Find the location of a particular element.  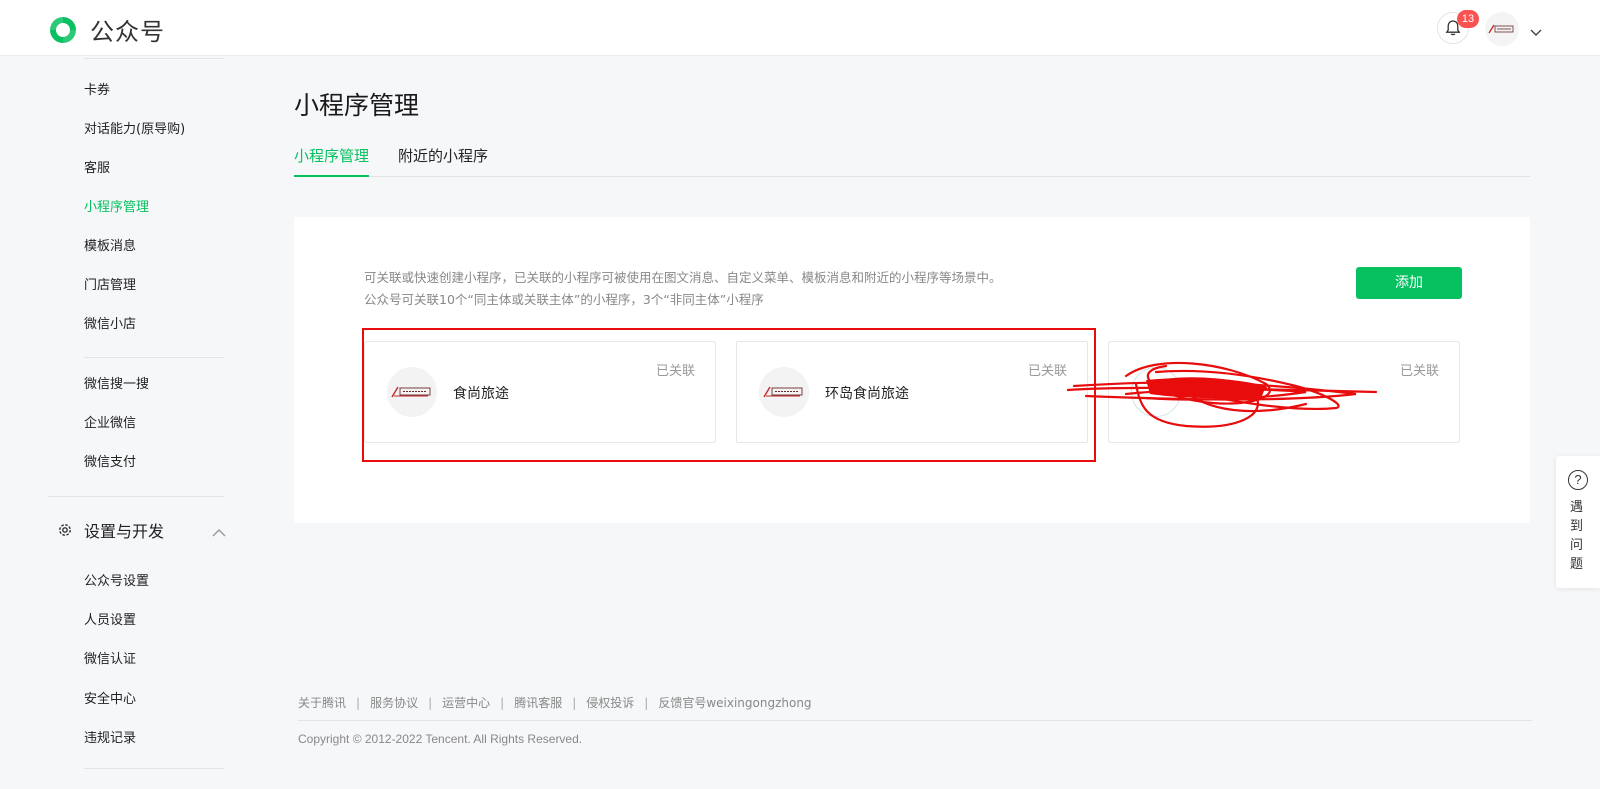

notification-badge: 13 is located at coordinates (1468, 19).